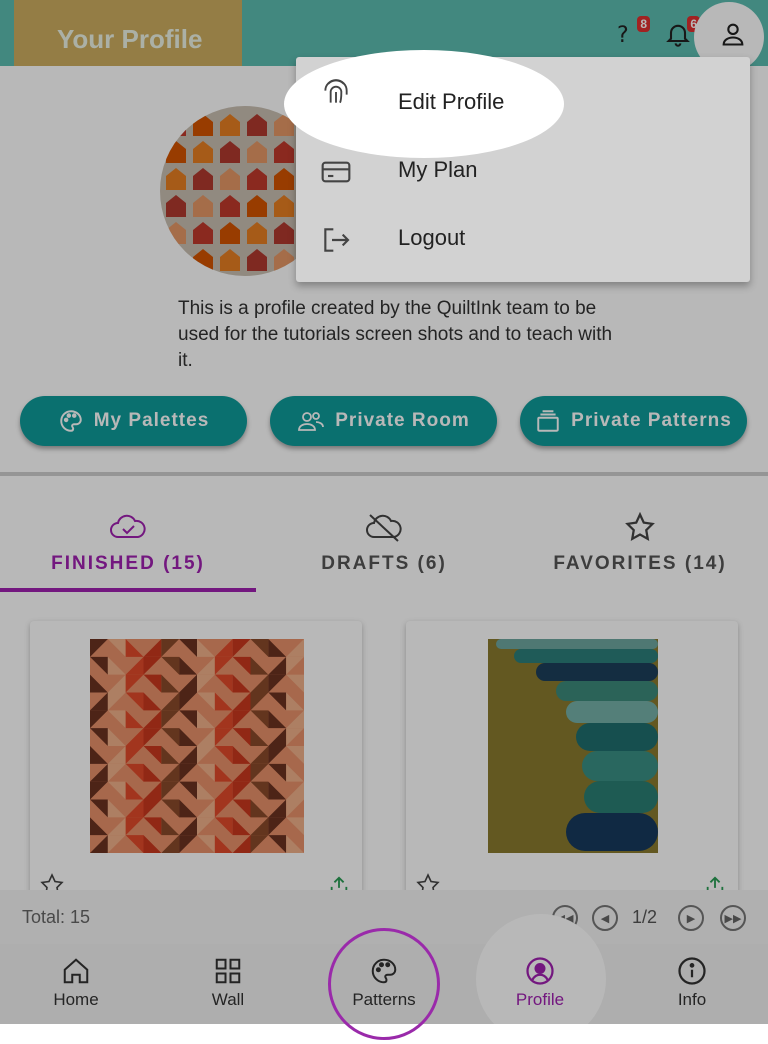 Image resolution: width=768 pixels, height=1044 pixels. I want to click on notifications-button: 6, so click(682, 32).